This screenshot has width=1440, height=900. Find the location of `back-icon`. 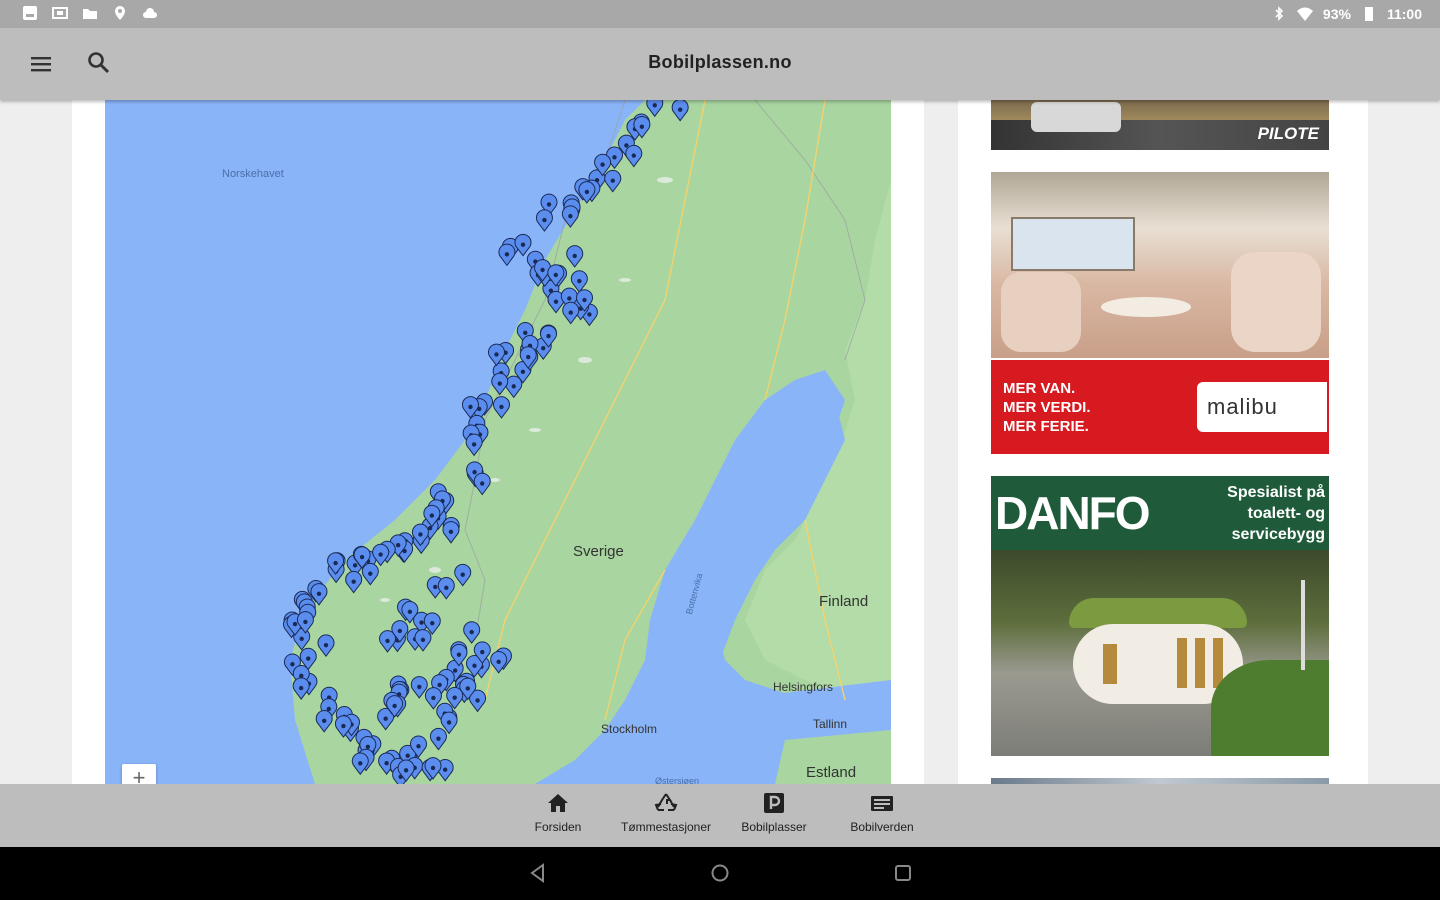

back-icon is located at coordinates (538, 873).